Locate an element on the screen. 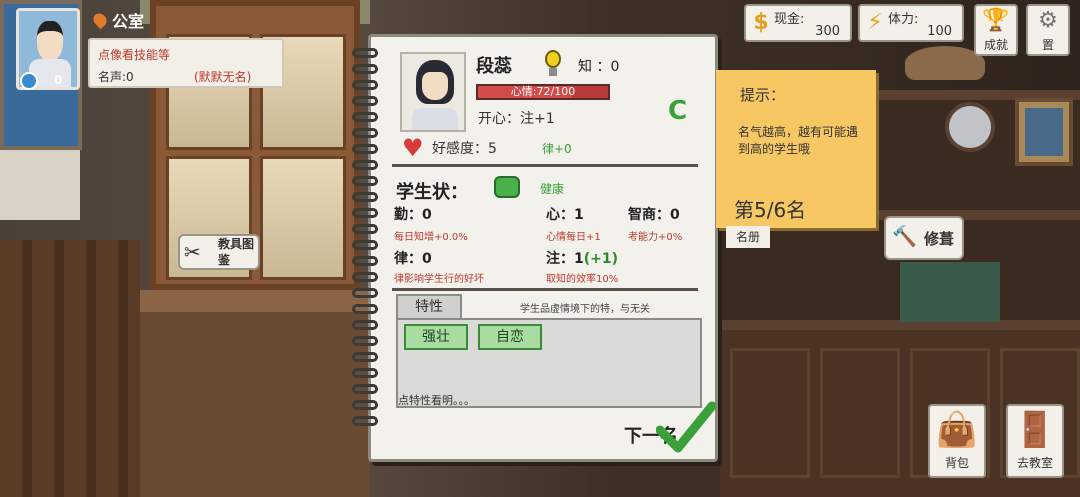 This screenshot has width=1080, height=497. stat-heart: 心：1 is located at coordinates (565, 215).